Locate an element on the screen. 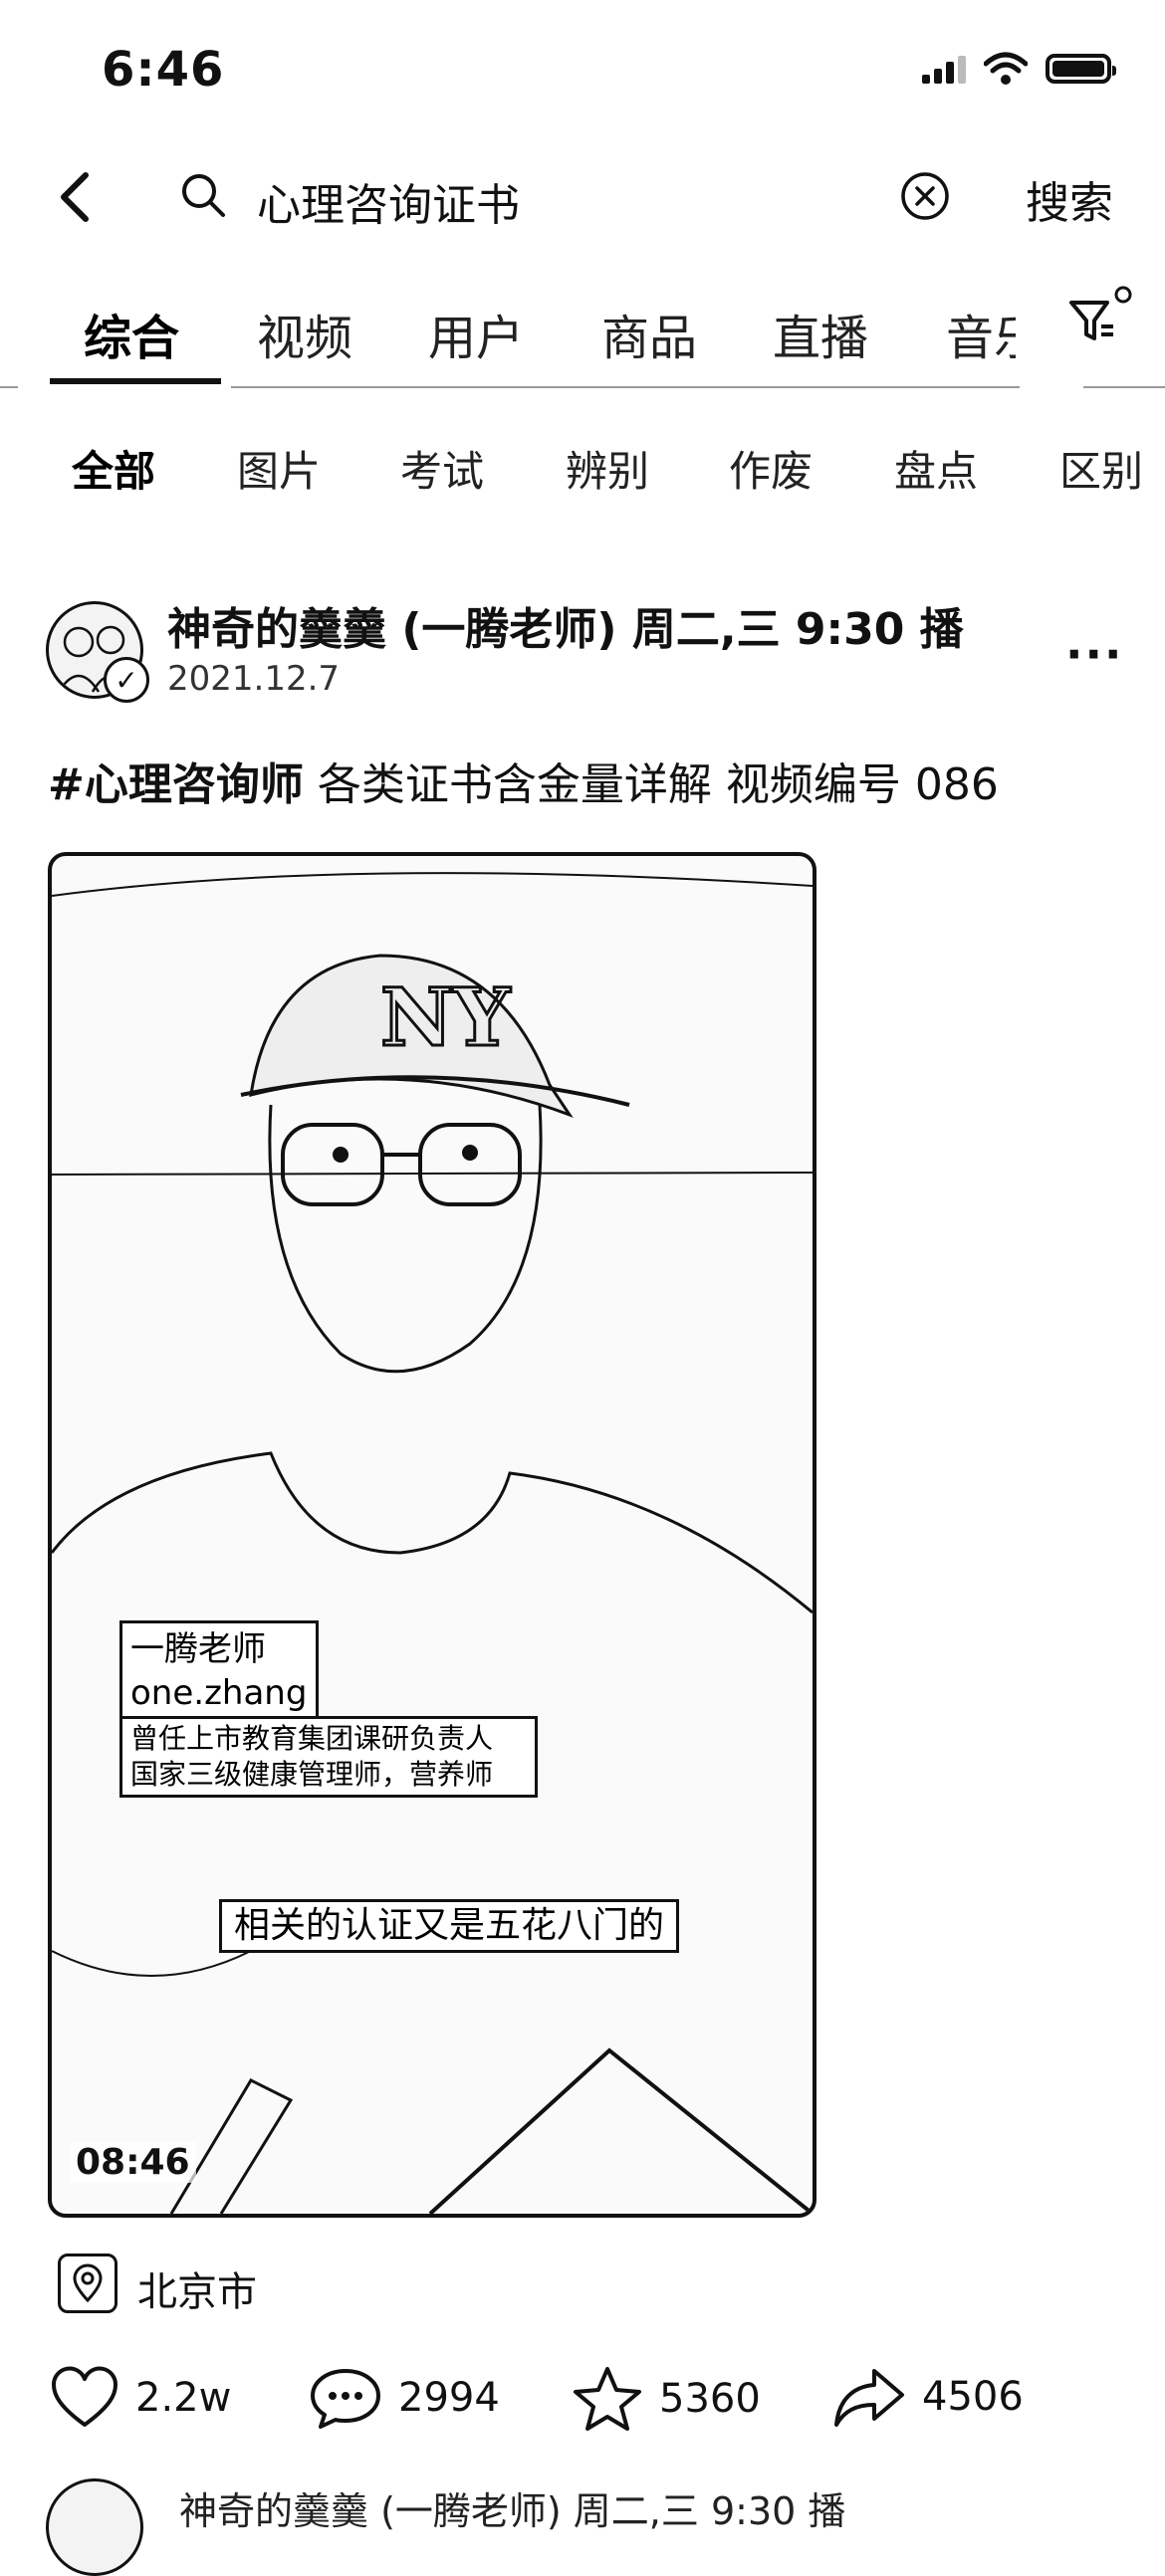 This screenshot has height=2576, width=1165. like-button: 2.2w is located at coordinates (141, 2398).